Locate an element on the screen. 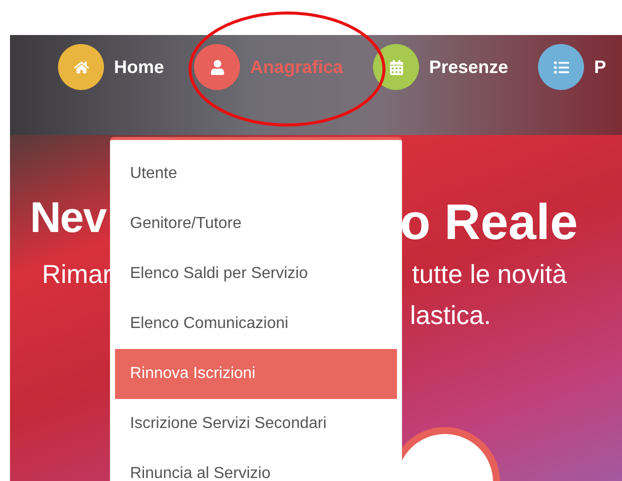  menu-item: Iscrizione Servizi Secondari is located at coordinates (256, 424).